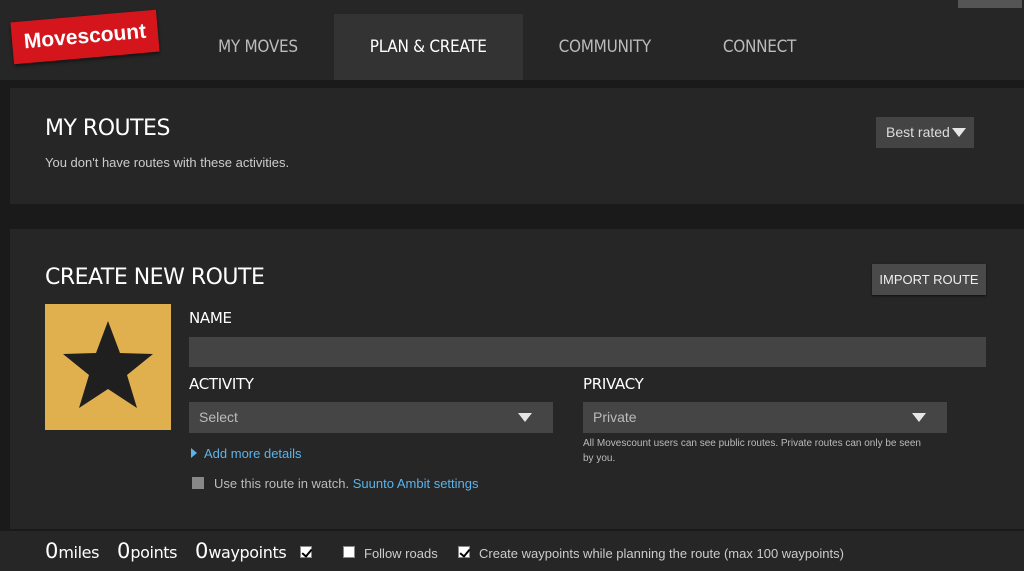 Image resolution: width=1024 pixels, height=571 pixels. I want to click on privacy-label: PRIVACY, so click(613, 384).